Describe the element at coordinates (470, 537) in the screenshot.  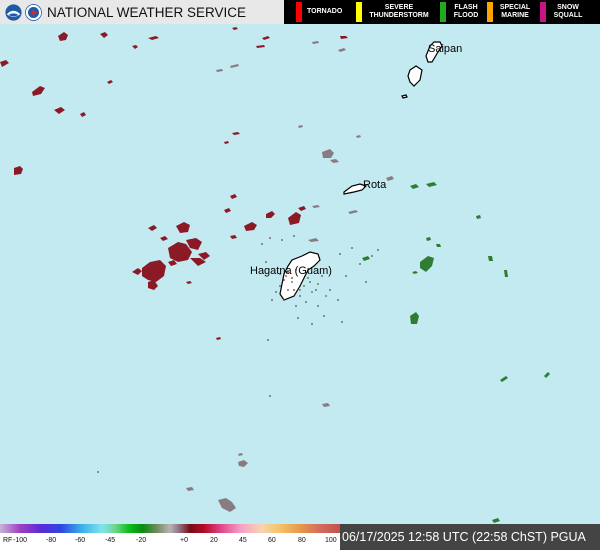
I see `timestamp: 06/17/2025 12:58 UTC (22:58 ChST) PGUA` at that location.